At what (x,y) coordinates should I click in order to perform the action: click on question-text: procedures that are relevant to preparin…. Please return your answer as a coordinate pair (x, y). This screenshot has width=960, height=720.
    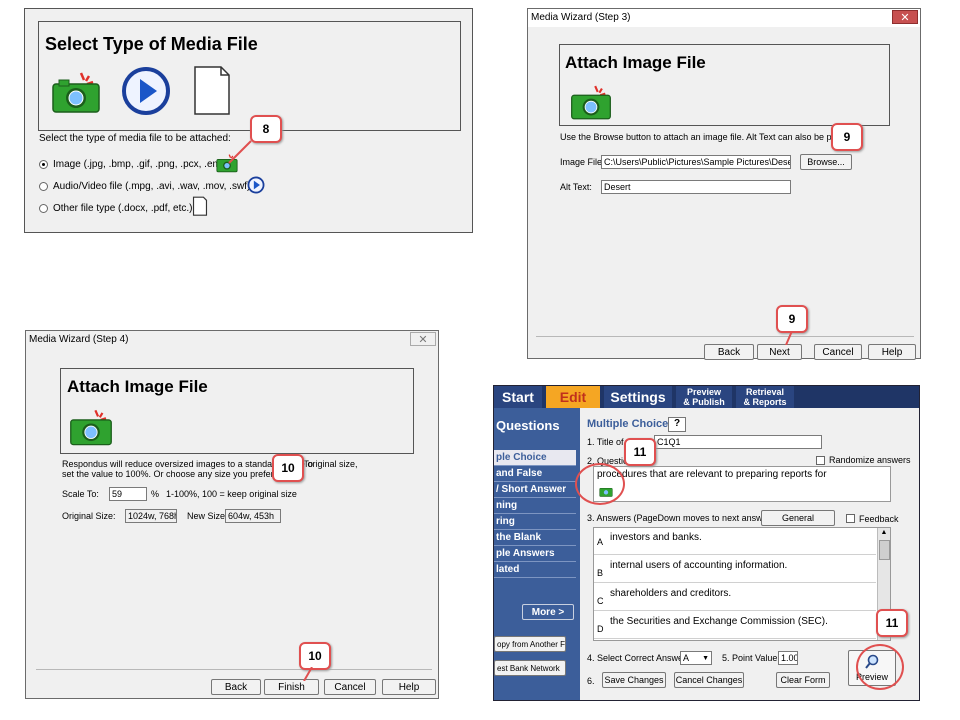
    Looking at the image, I should click on (712, 474).